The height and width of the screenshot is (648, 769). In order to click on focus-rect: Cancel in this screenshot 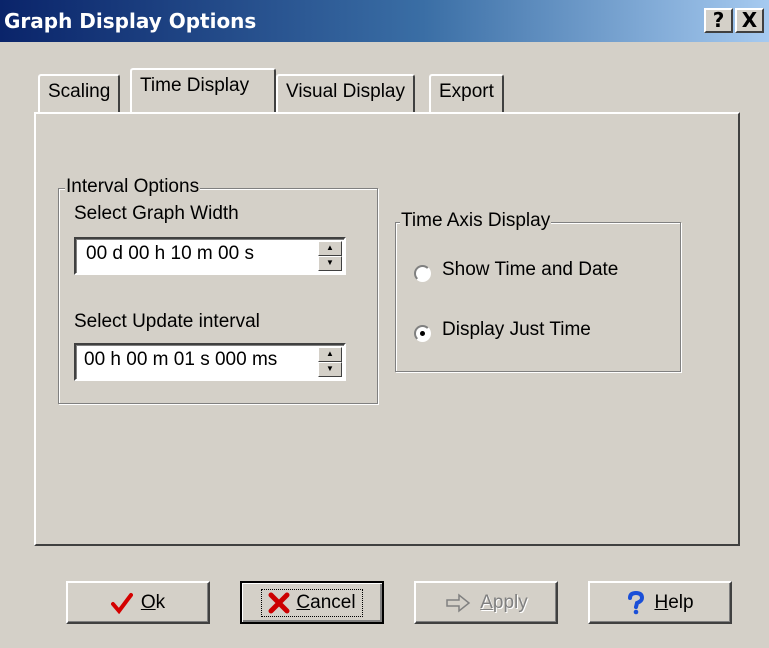, I will do `click(312, 602)`.